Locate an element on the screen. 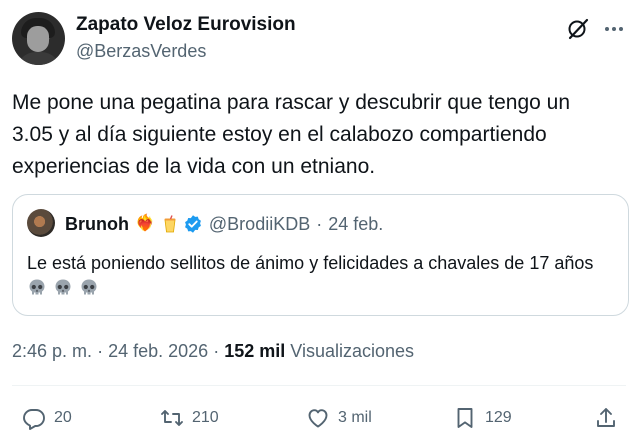 The image size is (638, 441). quoted-name: Brunoh is located at coordinates (97, 224).